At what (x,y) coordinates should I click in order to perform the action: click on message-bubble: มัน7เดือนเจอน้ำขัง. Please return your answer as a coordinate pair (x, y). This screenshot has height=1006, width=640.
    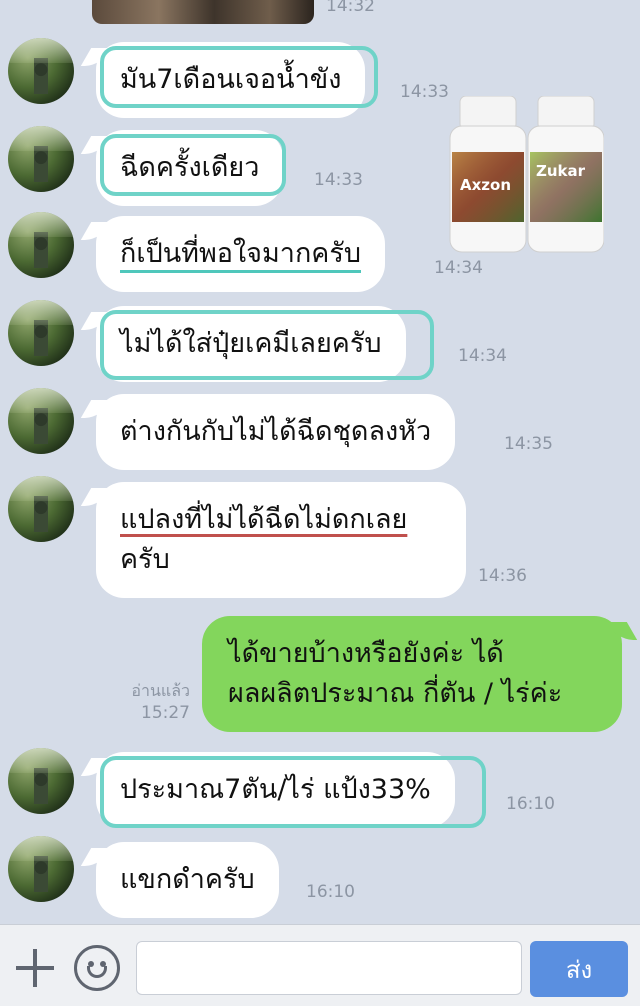
    Looking at the image, I should click on (231, 80).